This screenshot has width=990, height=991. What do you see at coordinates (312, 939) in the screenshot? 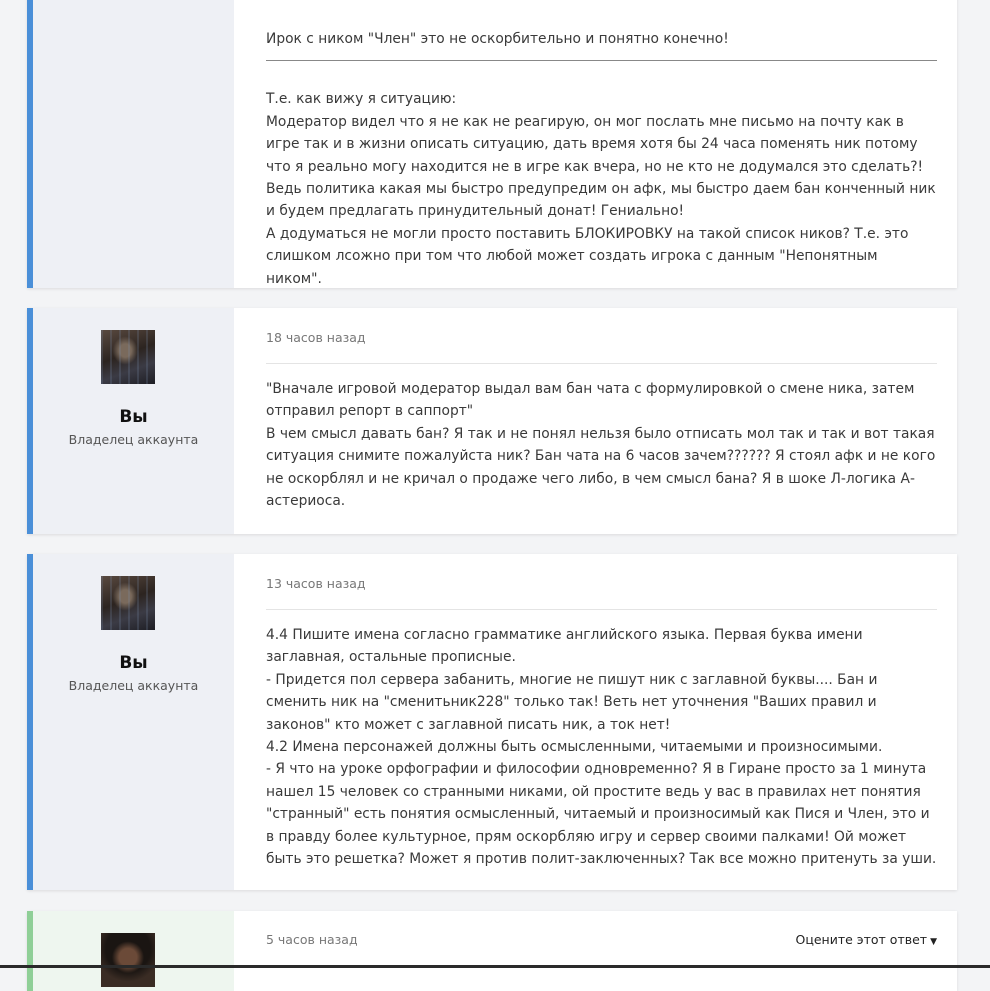
I see `post-timestamp: 5 часов назад` at bounding box center [312, 939].